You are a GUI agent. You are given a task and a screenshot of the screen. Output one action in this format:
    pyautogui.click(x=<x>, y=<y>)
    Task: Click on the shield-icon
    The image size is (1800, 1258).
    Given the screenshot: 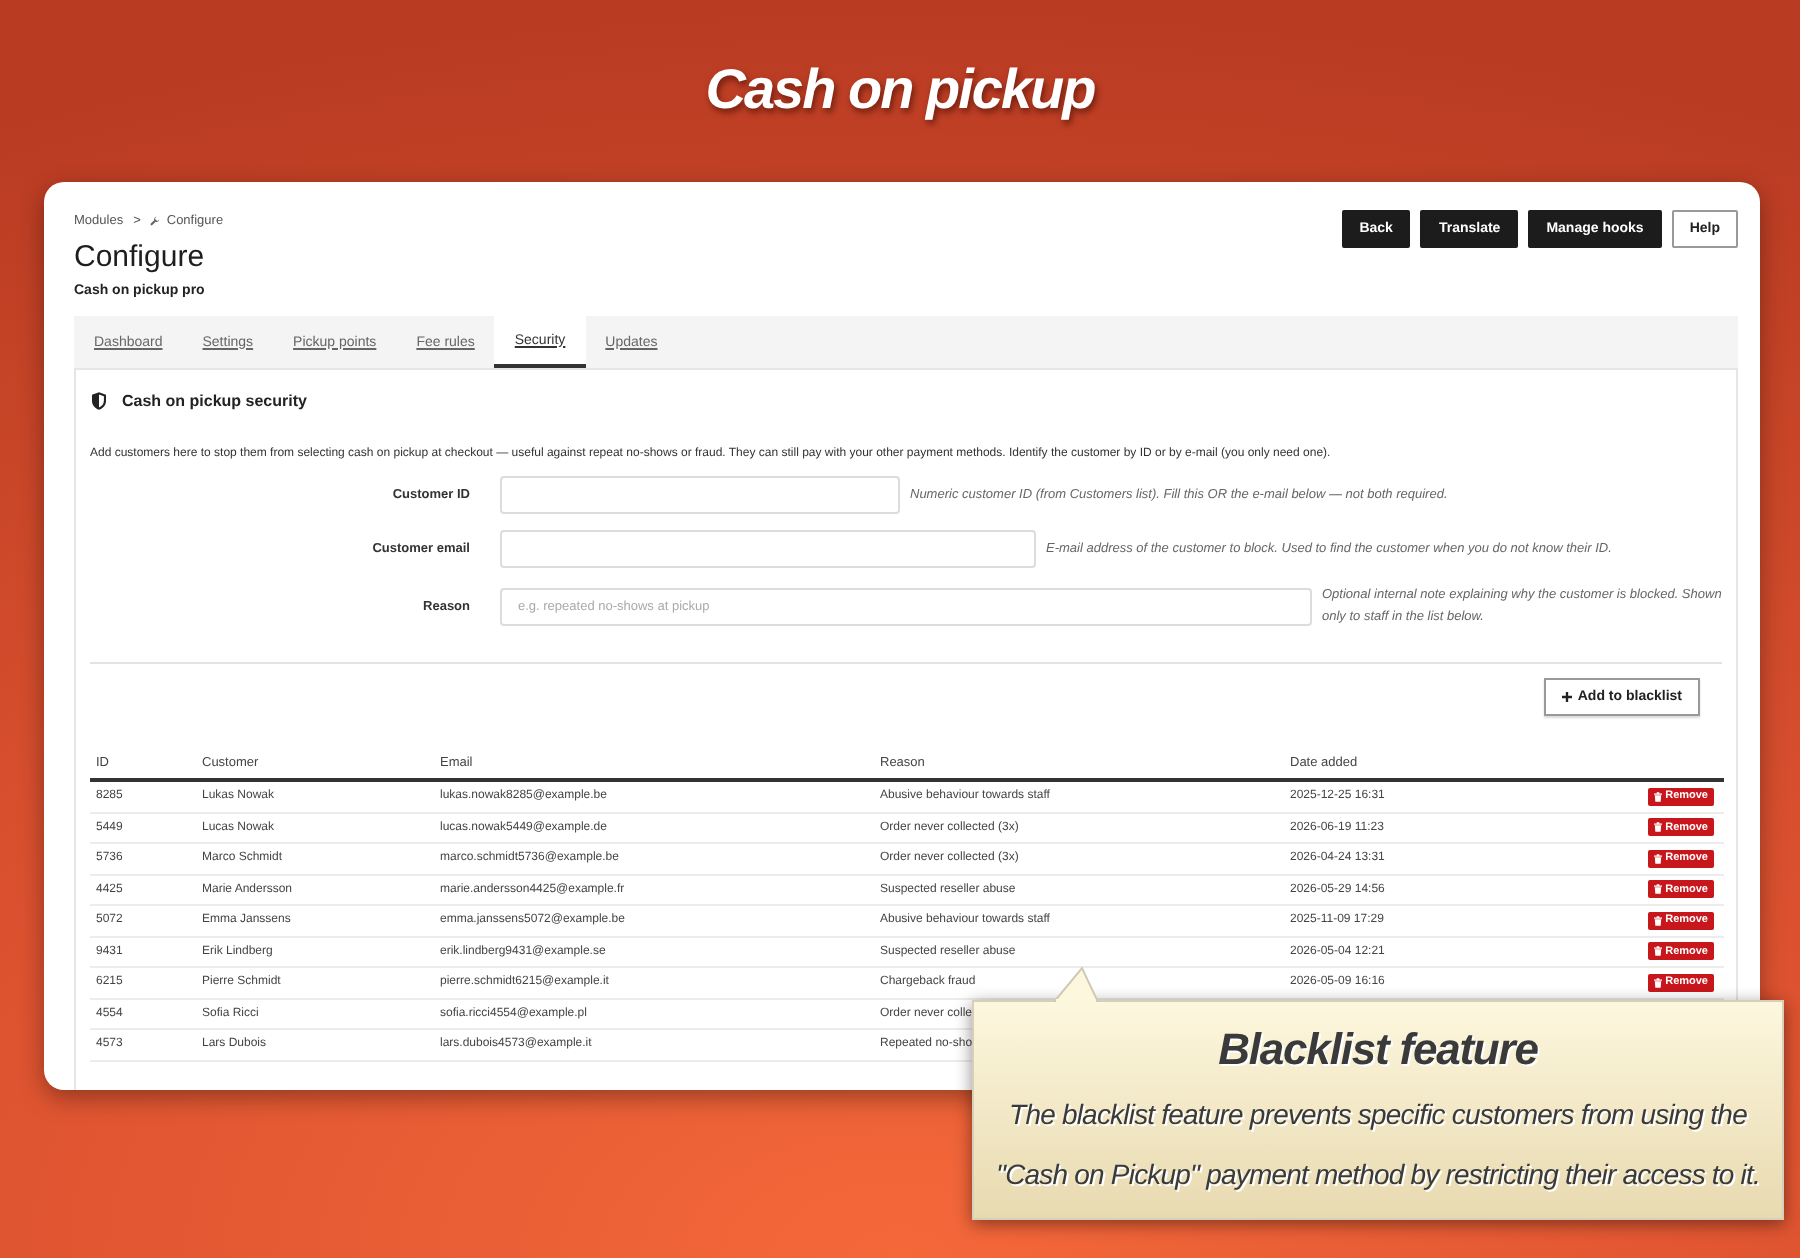 What is the action you would take?
    pyautogui.click(x=99, y=400)
    